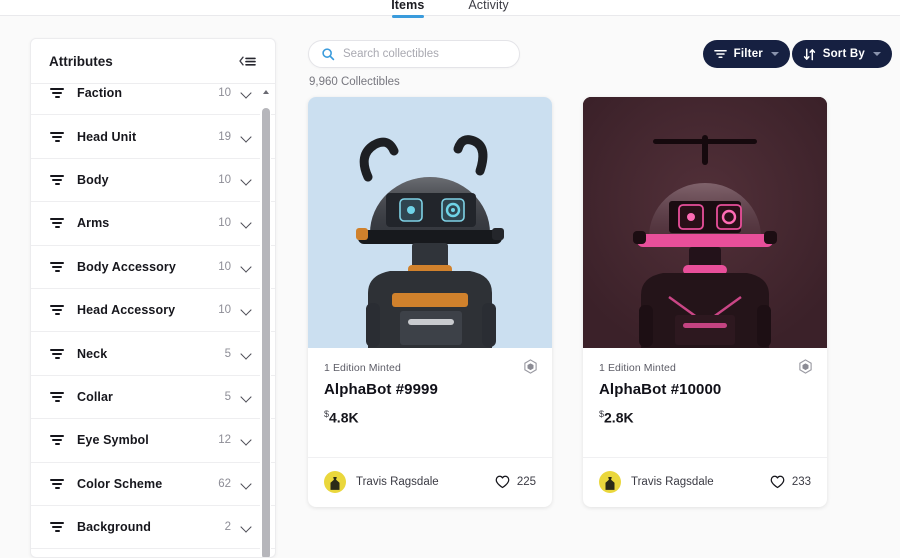  What do you see at coordinates (265, 332) in the screenshot?
I see `scrollbar-thumb` at bounding box center [265, 332].